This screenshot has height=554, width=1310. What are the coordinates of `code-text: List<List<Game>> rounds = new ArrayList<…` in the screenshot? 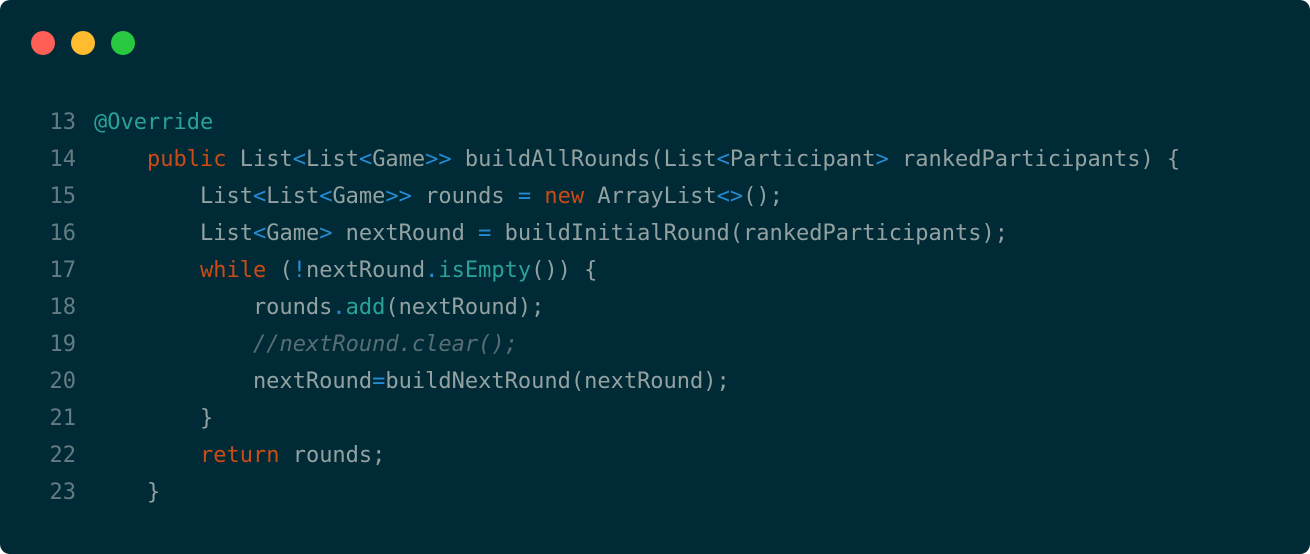 It's located at (438, 196).